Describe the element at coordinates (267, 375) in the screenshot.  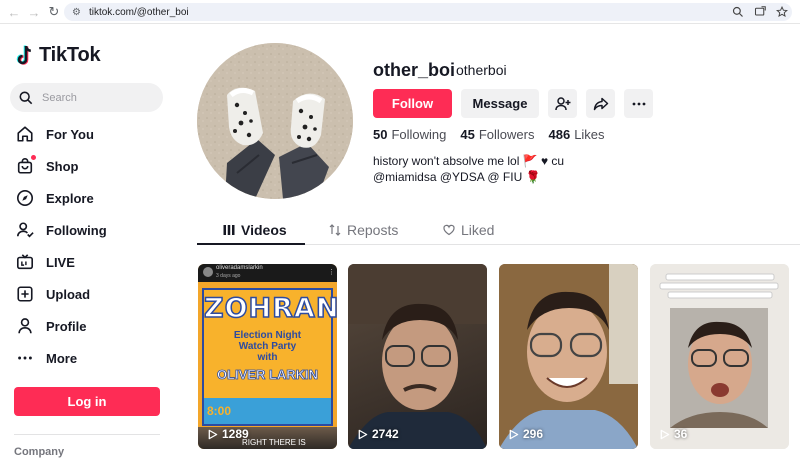
I see `poster-name: OLIVER LARKIN` at that location.